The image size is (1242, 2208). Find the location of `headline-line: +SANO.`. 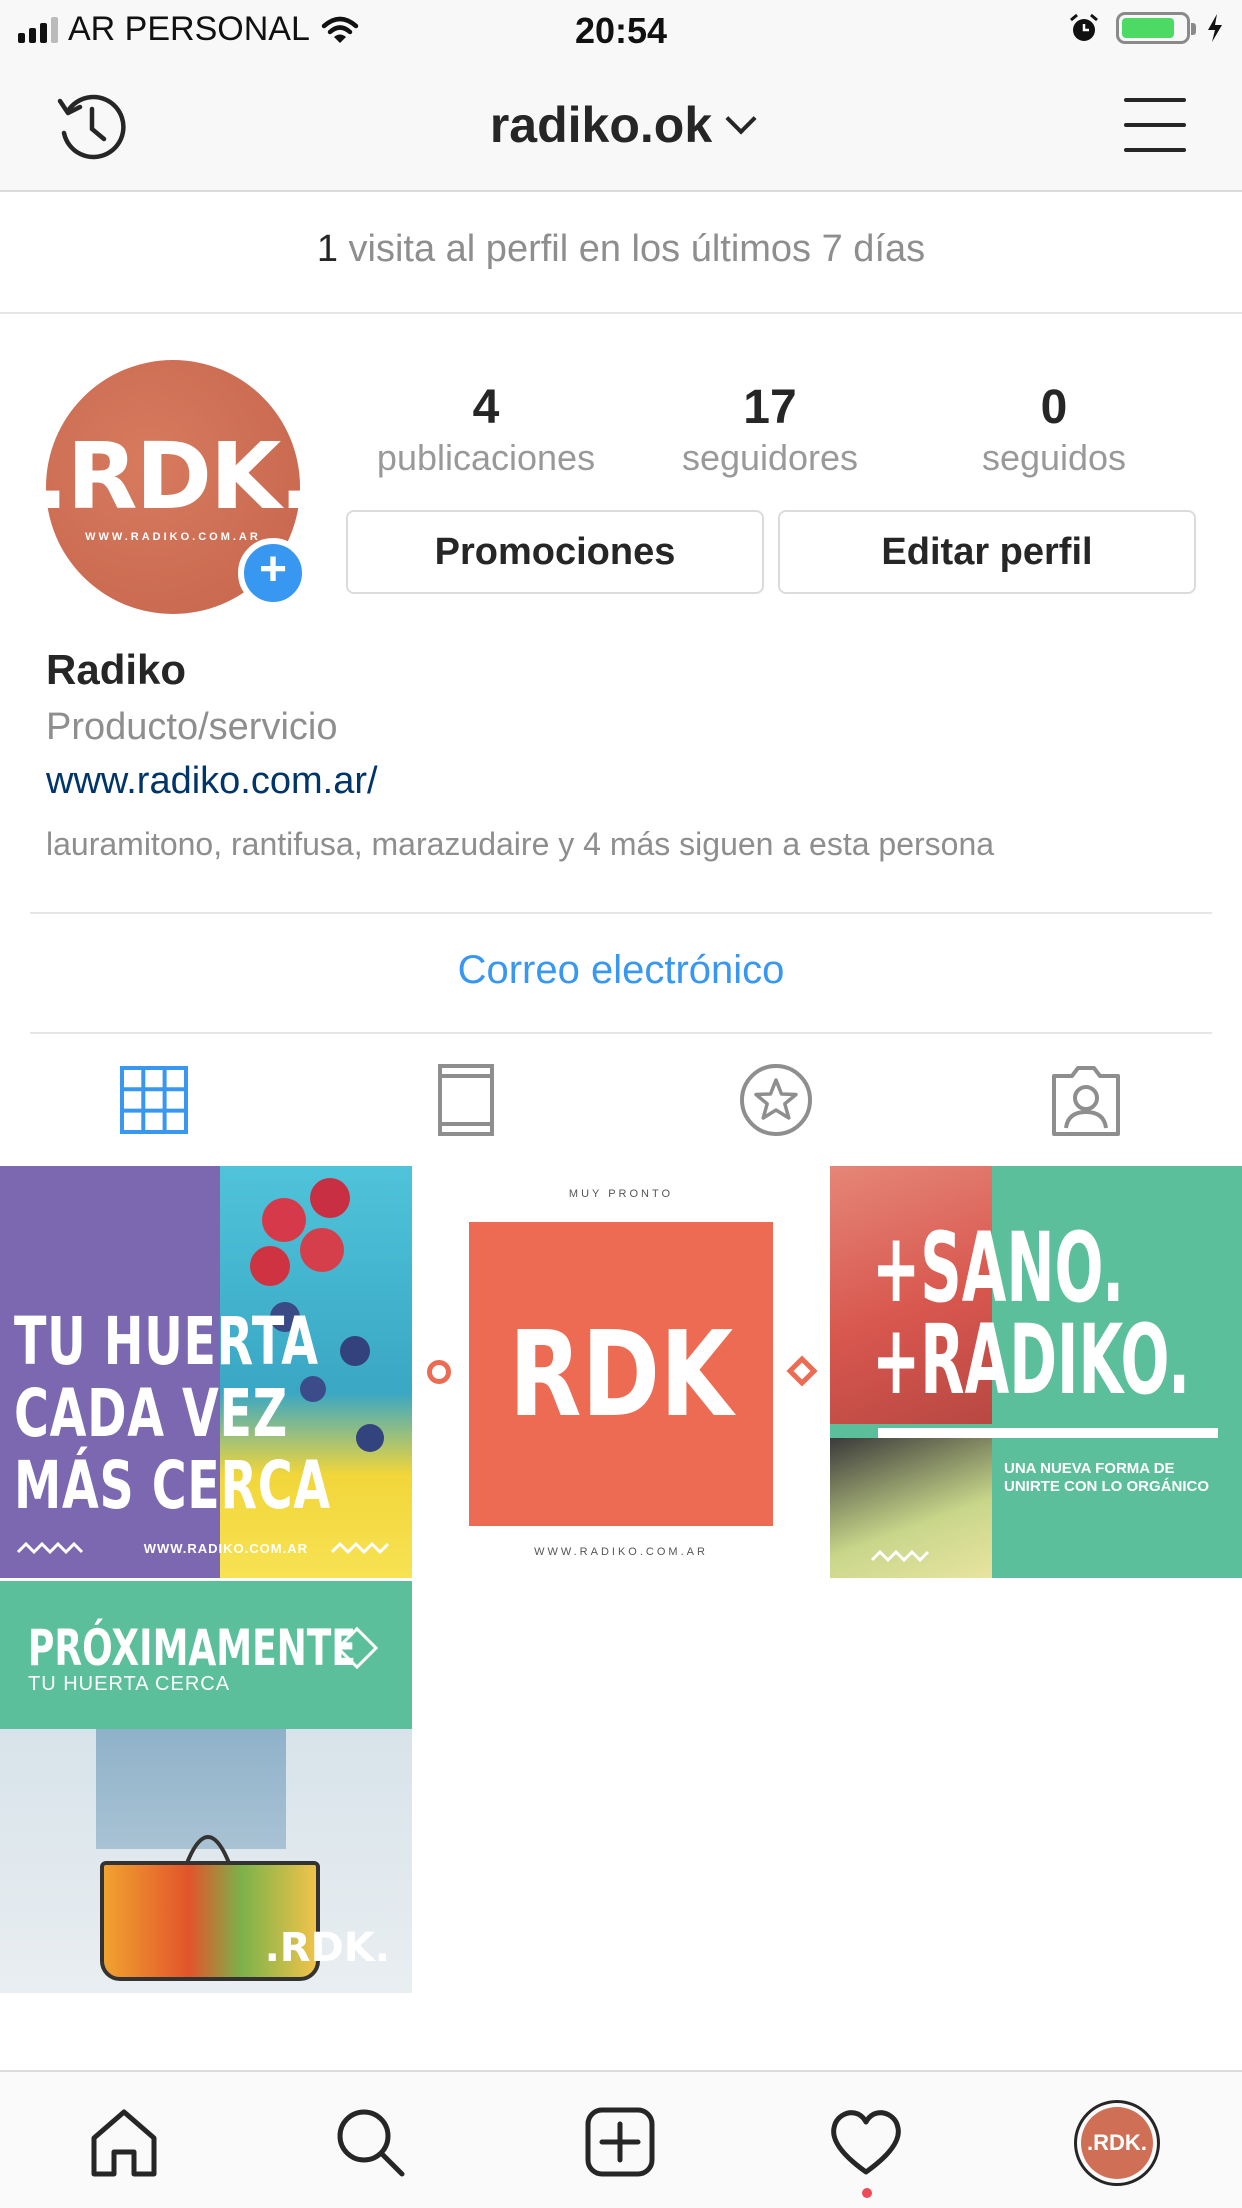

headline-line: +SANO. is located at coordinates (998, 1268).